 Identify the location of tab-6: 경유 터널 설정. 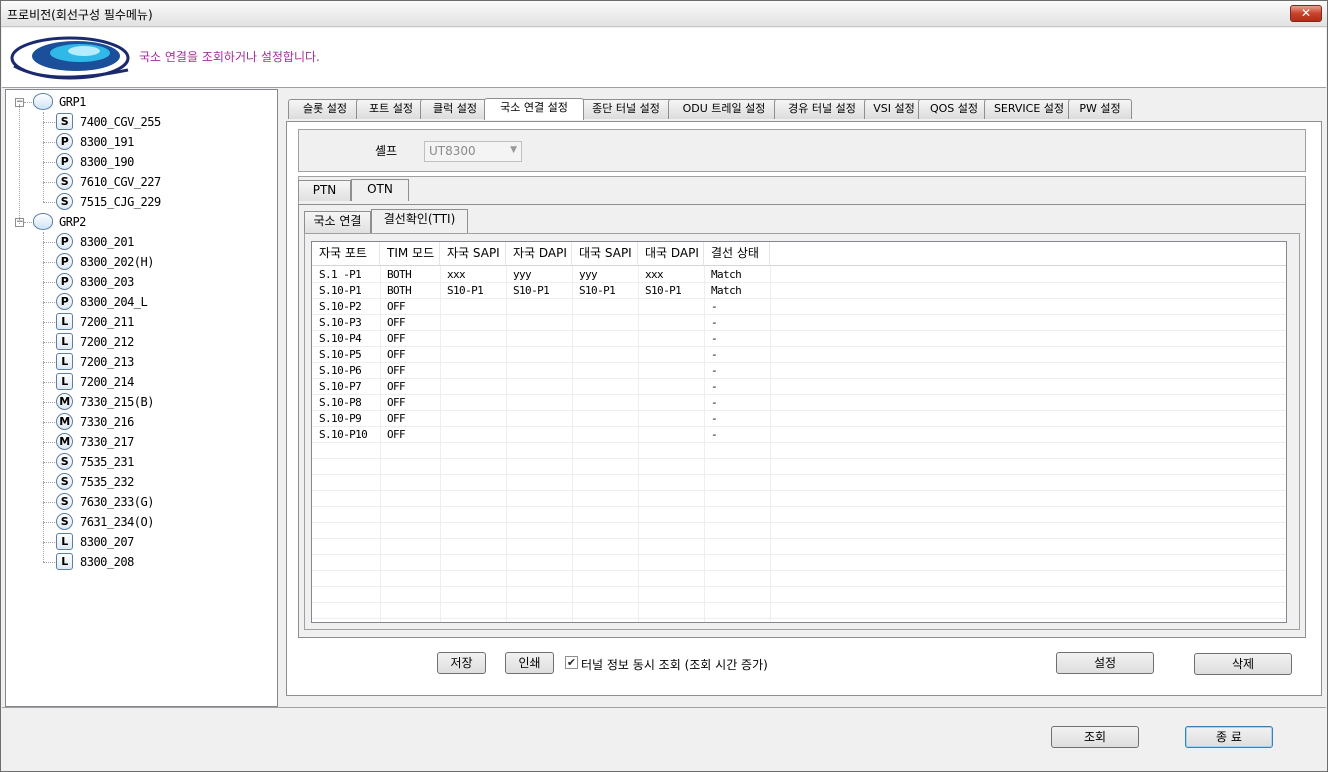
(822, 109).